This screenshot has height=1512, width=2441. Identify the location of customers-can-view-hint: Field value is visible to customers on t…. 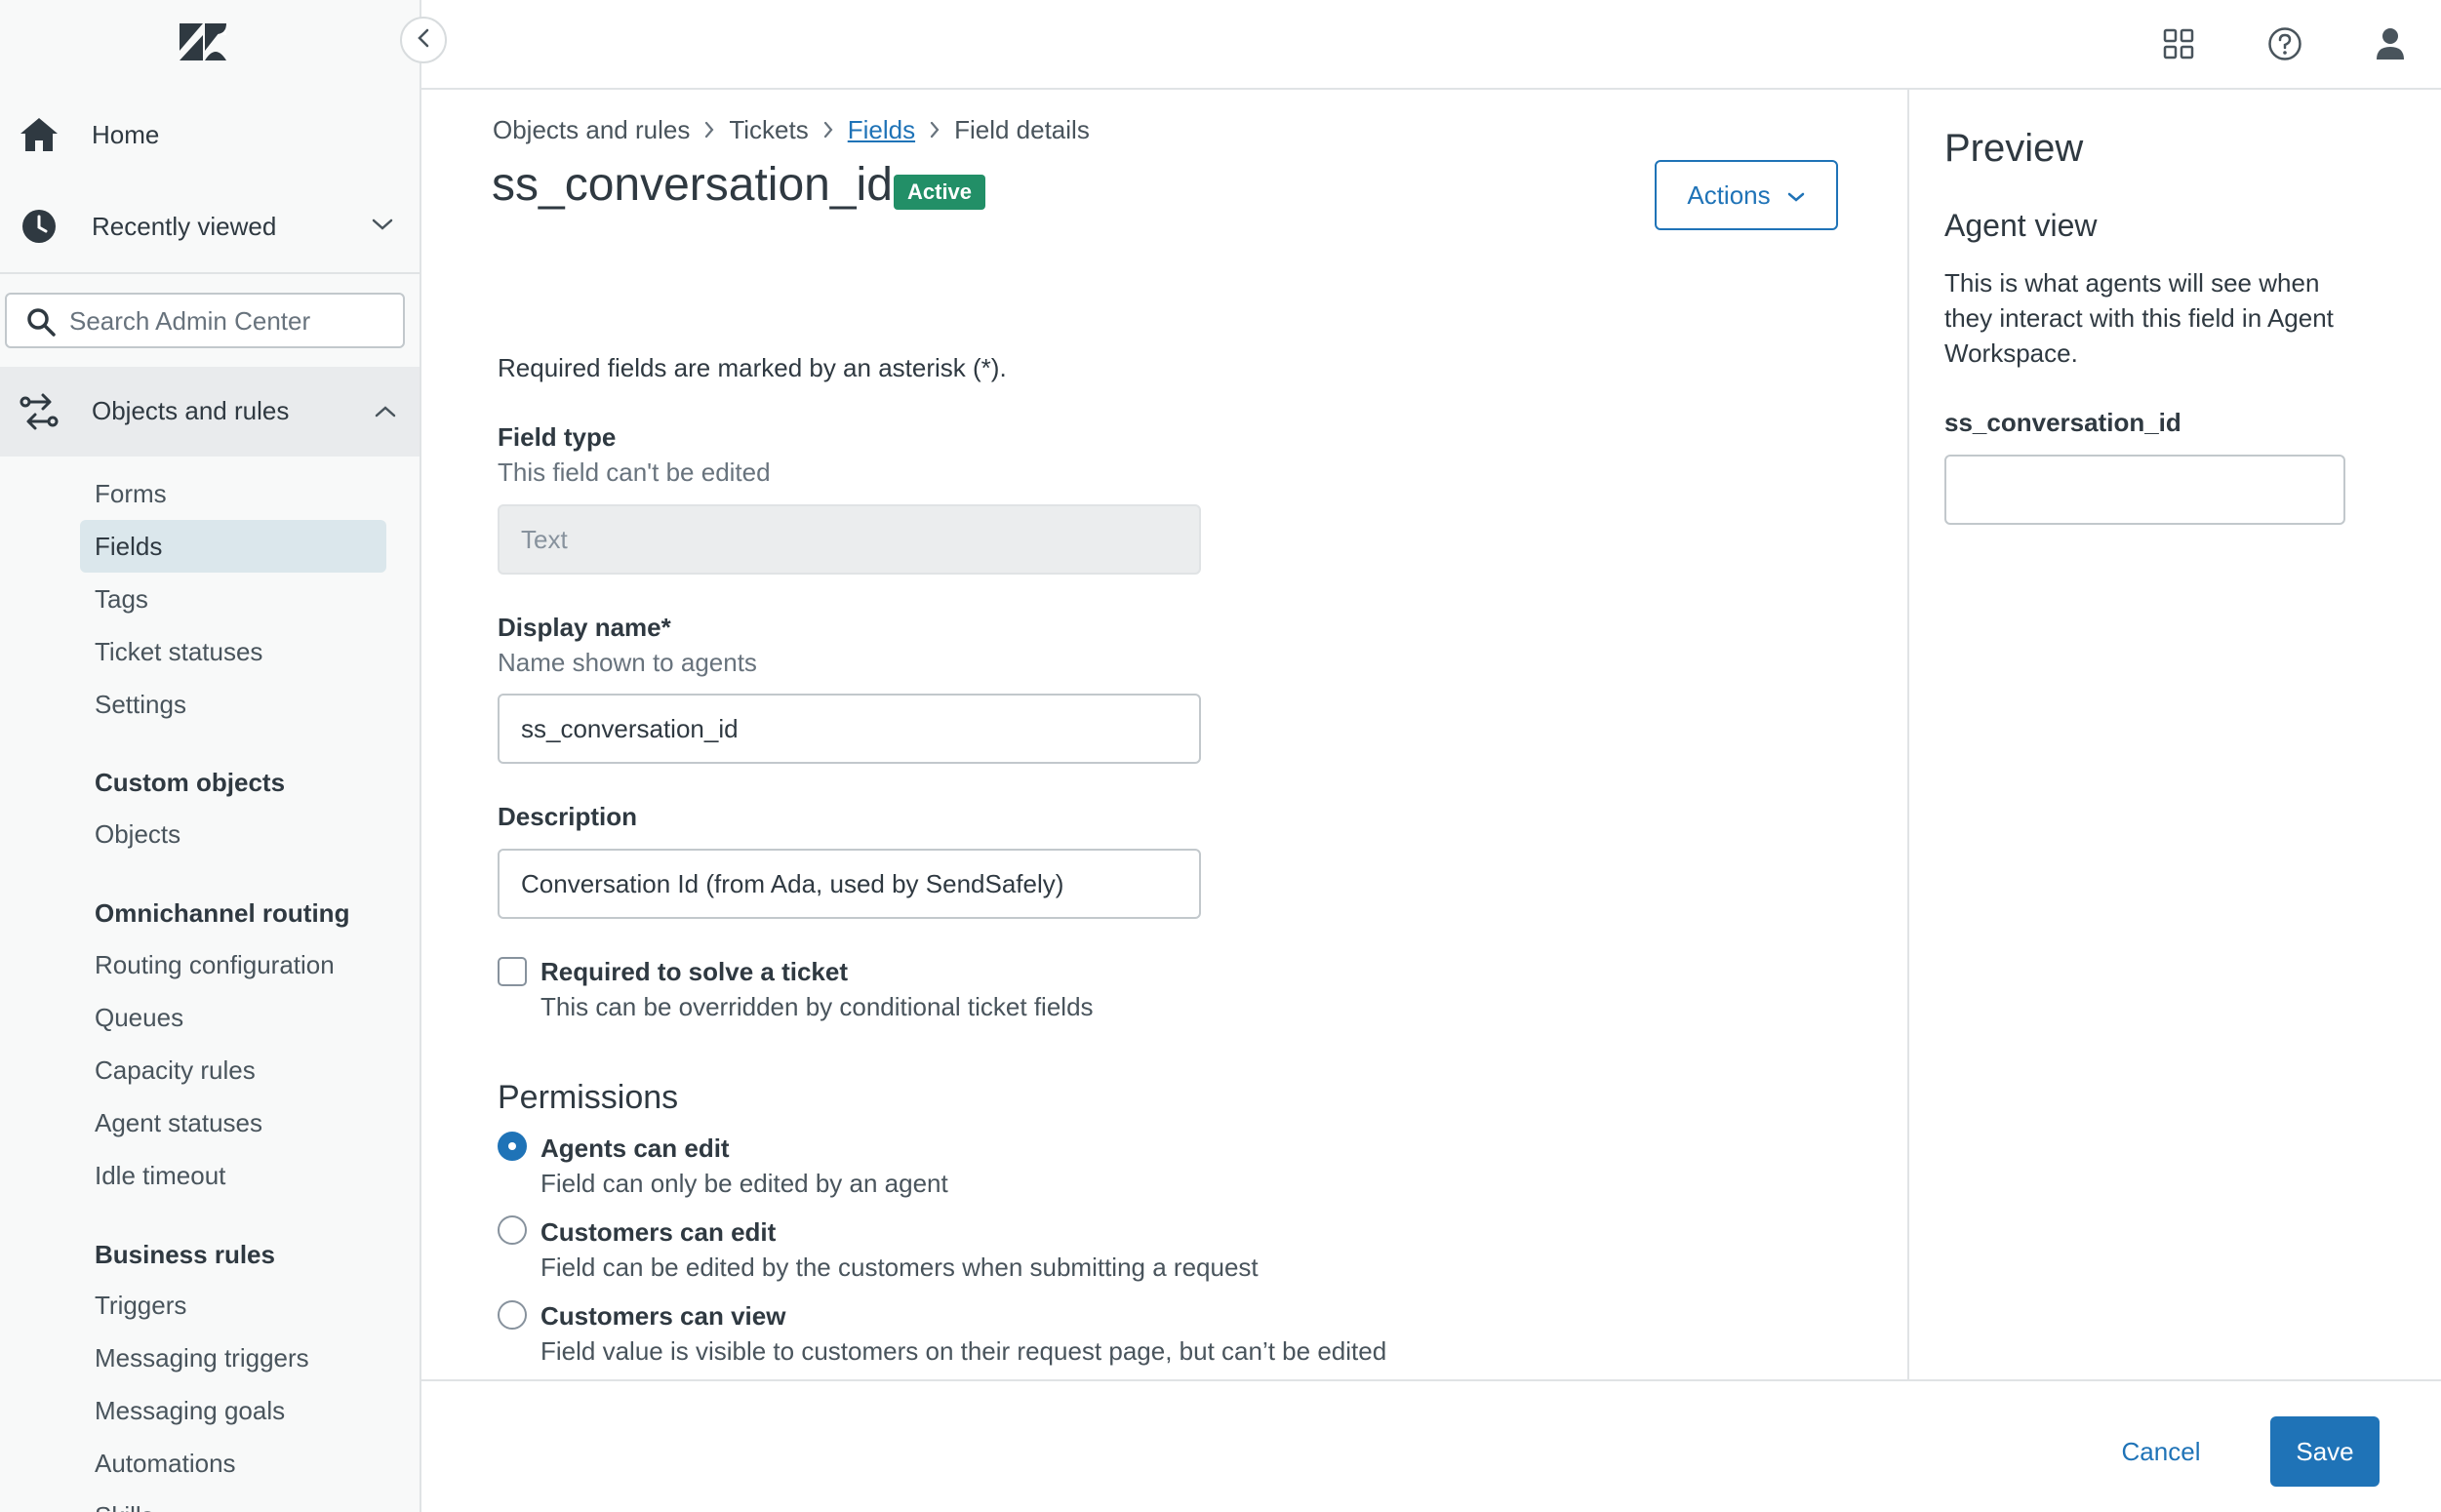
(963, 1351).